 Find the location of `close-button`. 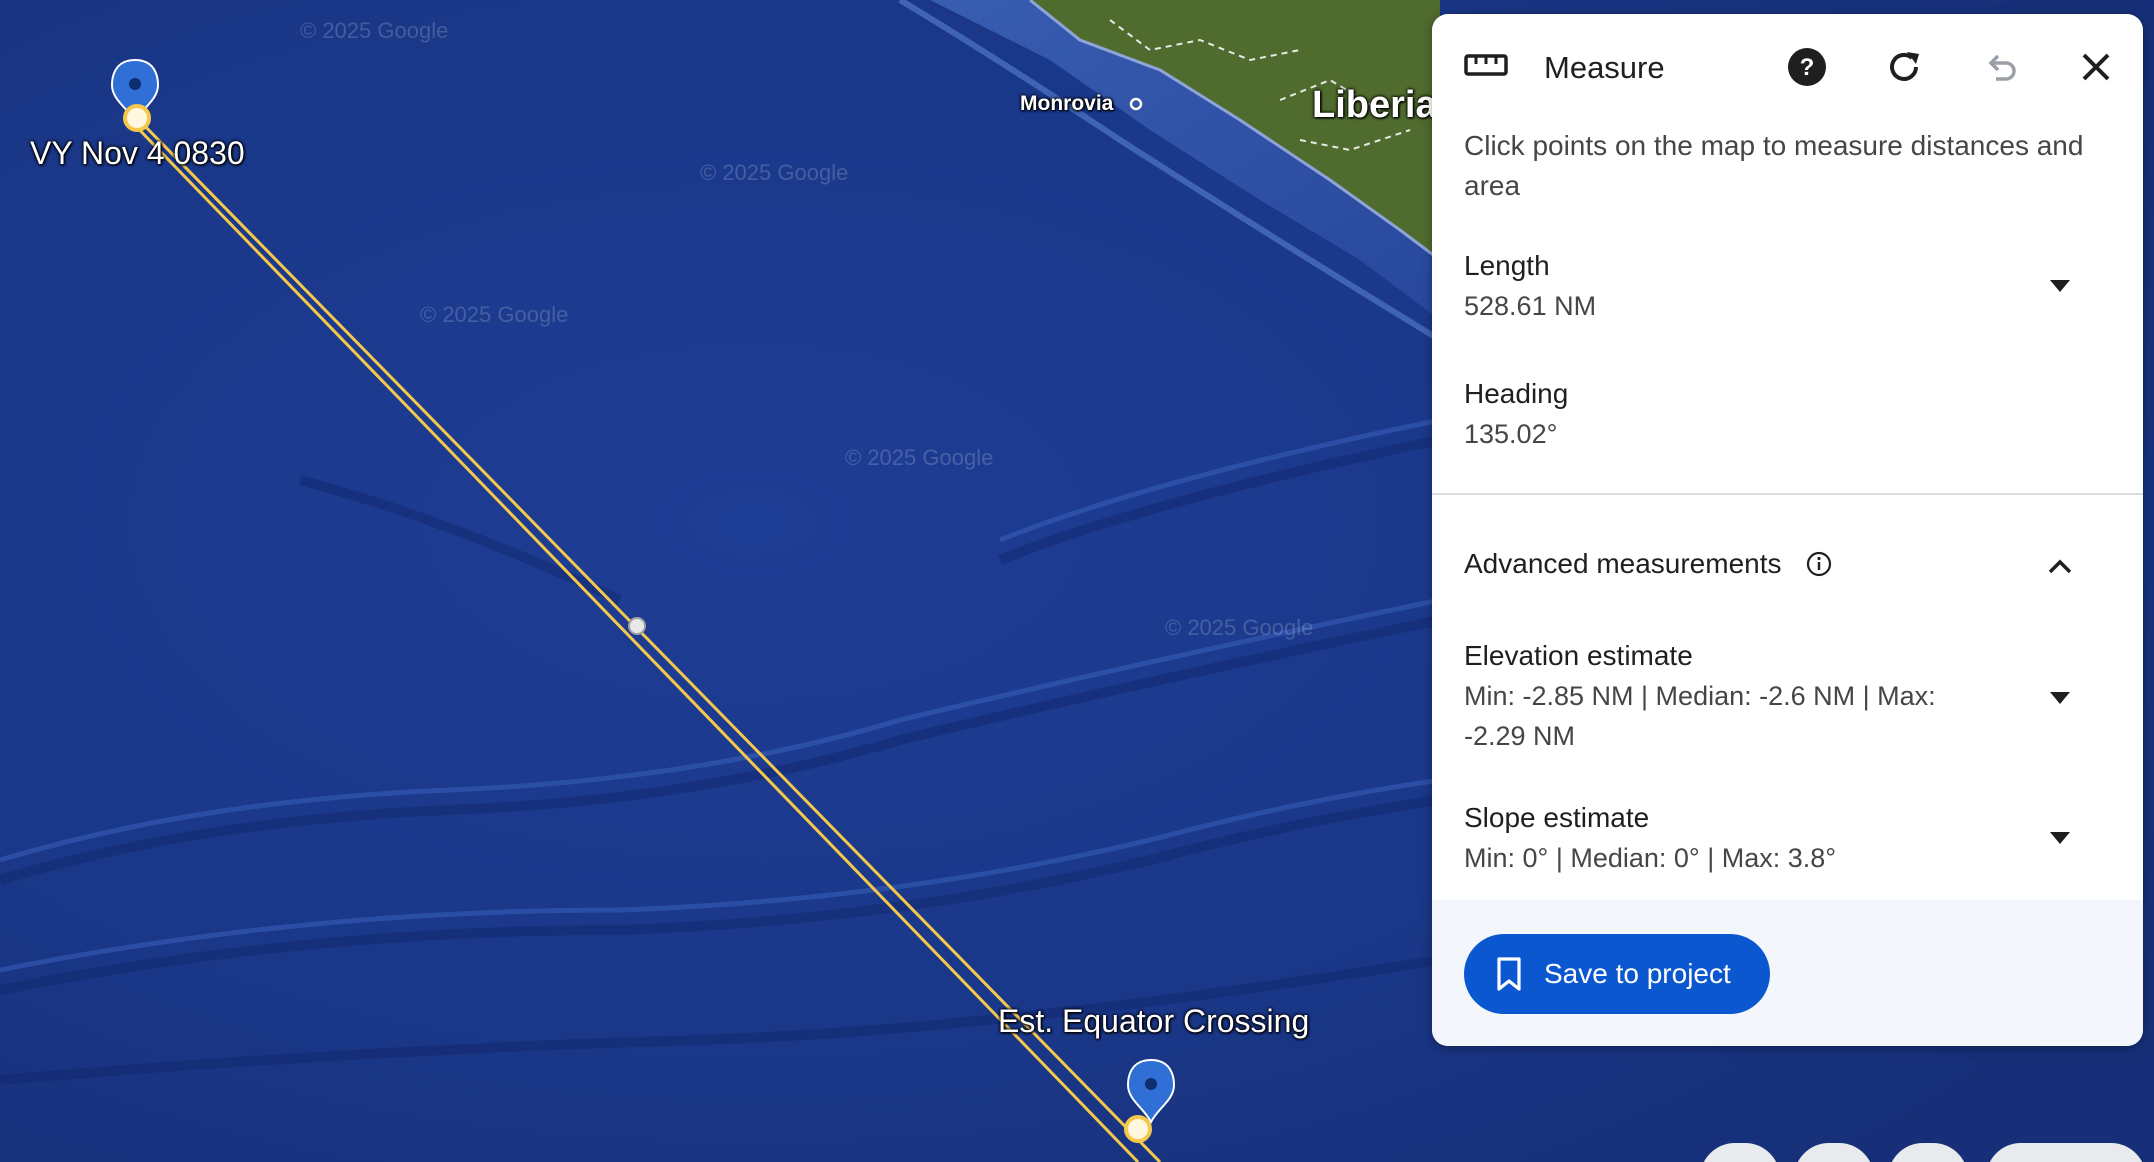

close-button is located at coordinates (2096, 67).